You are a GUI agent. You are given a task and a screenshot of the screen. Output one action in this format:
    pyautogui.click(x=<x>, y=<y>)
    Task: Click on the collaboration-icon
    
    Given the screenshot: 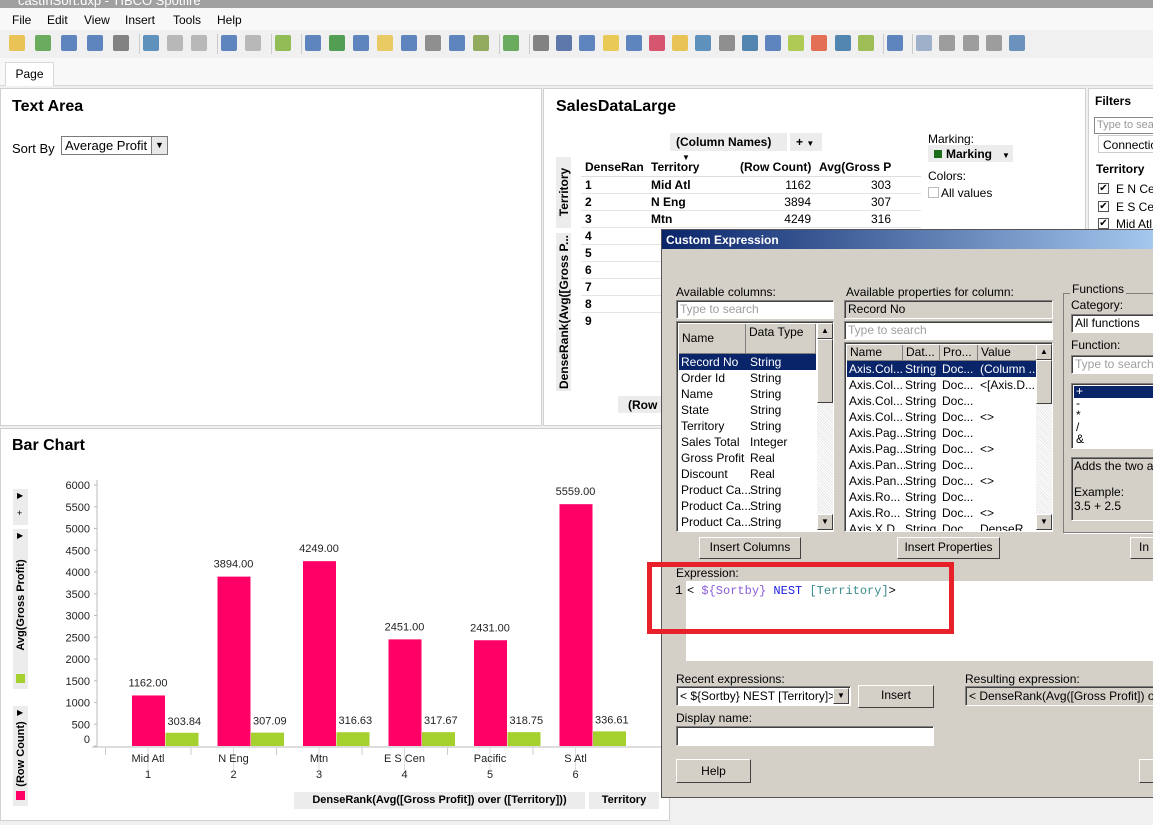 What is the action you would take?
    pyautogui.click(x=433, y=43)
    